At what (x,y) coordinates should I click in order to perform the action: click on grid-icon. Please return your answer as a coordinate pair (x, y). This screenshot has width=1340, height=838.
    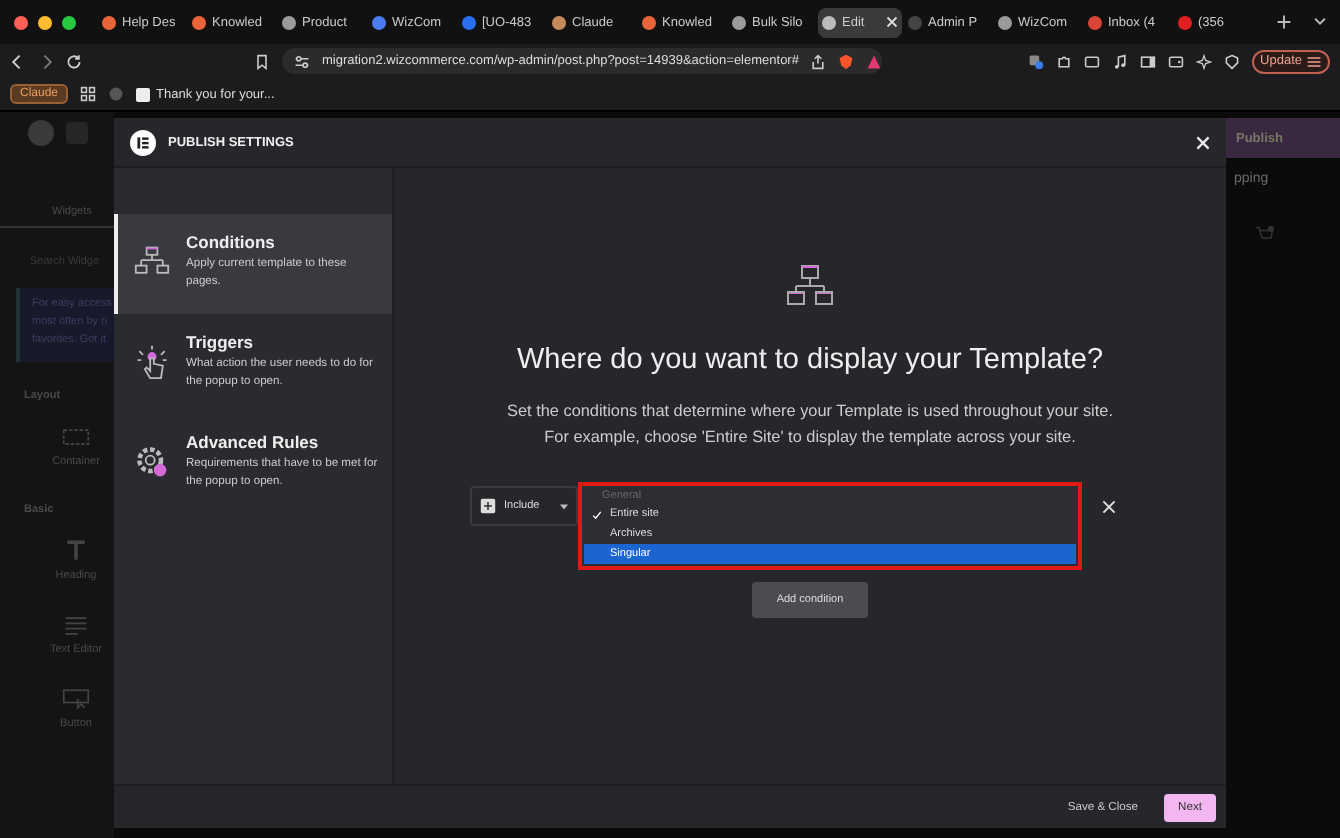
    Looking at the image, I should click on (88, 94).